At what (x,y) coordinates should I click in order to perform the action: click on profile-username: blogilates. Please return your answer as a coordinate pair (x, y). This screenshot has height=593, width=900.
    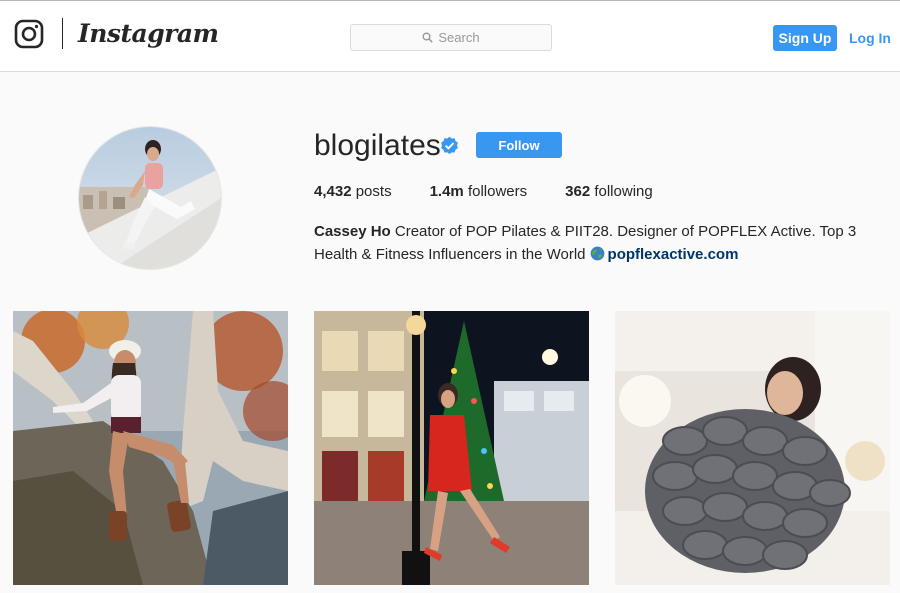
    Looking at the image, I should click on (377, 145).